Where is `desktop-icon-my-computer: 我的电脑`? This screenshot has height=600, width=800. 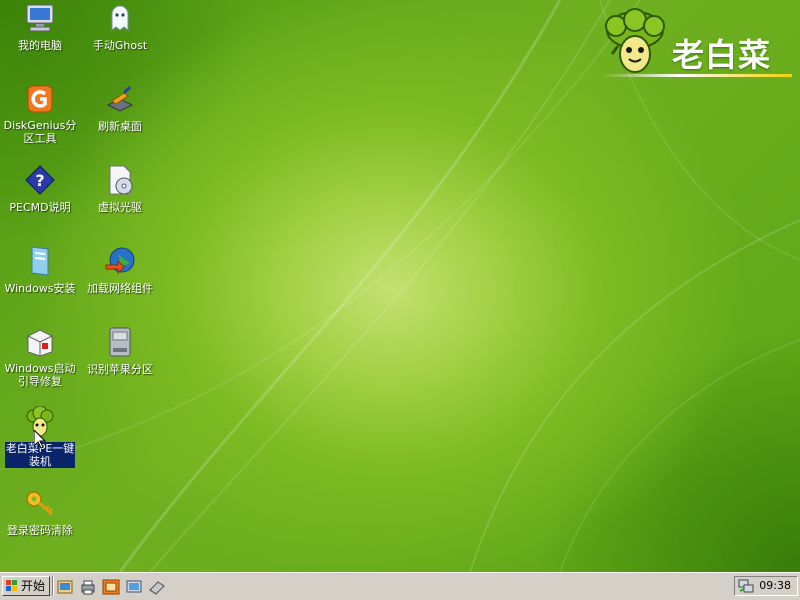 desktop-icon-my-computer: 我的电脑 is located at coordinates (40, 41).